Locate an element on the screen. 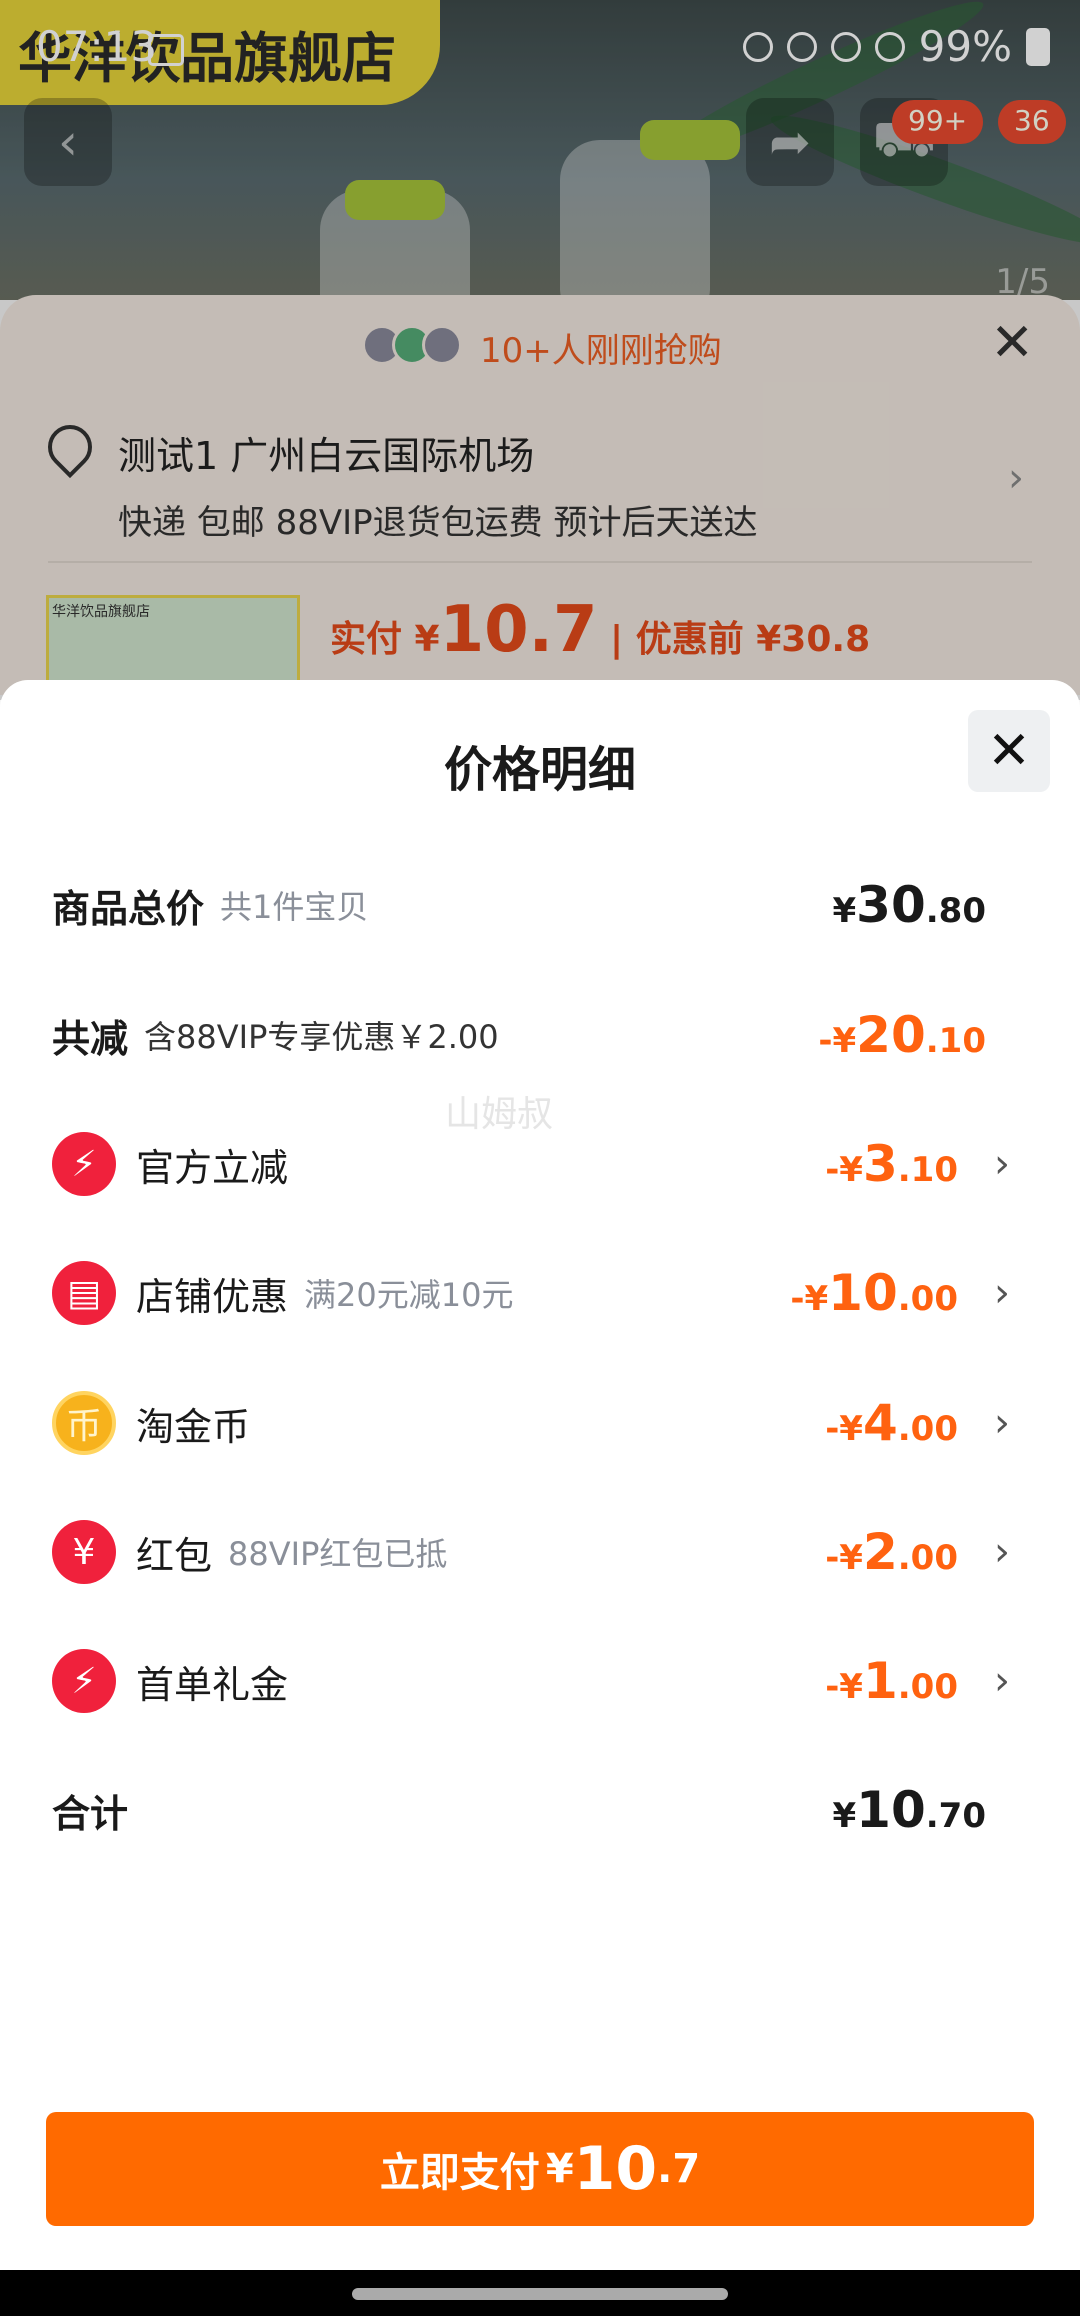 This screenshot has width=1080, height=2316. discount-item-amount: -¥ 3.10 is located at coordinates (891, 1164).